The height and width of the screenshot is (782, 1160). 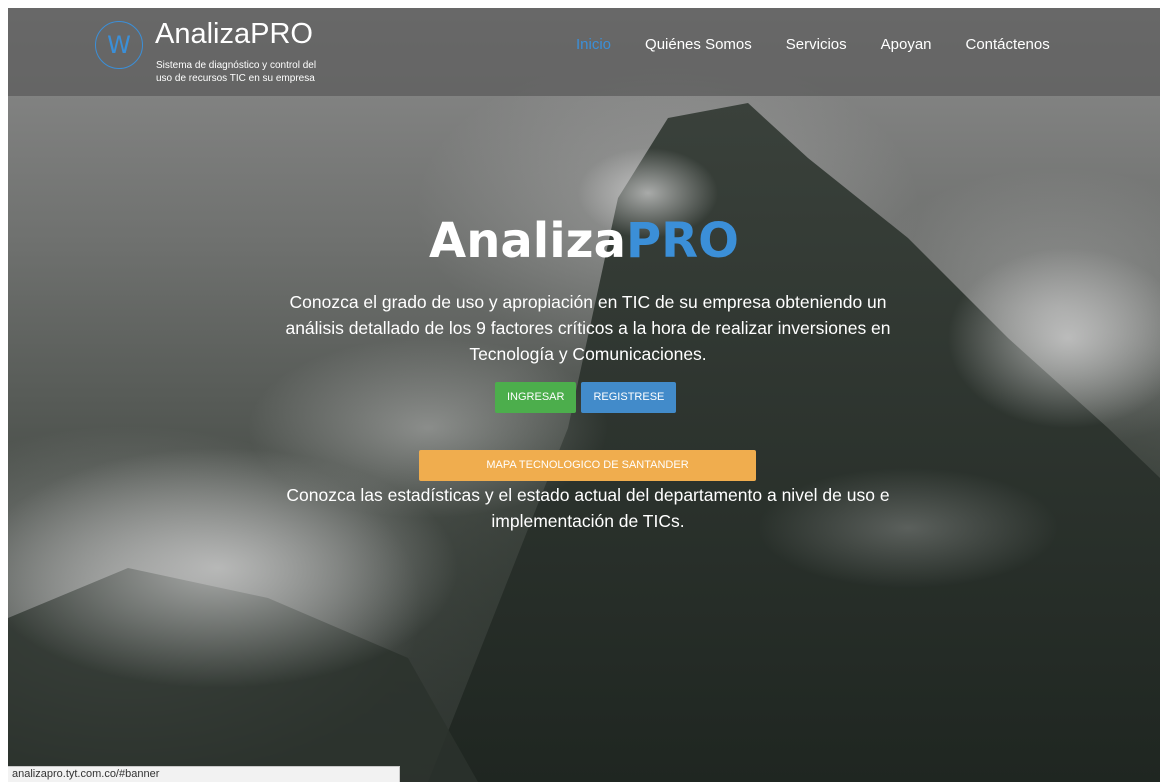 I want to click on hero-title-part2: PRO, so click(x=682, y=241).